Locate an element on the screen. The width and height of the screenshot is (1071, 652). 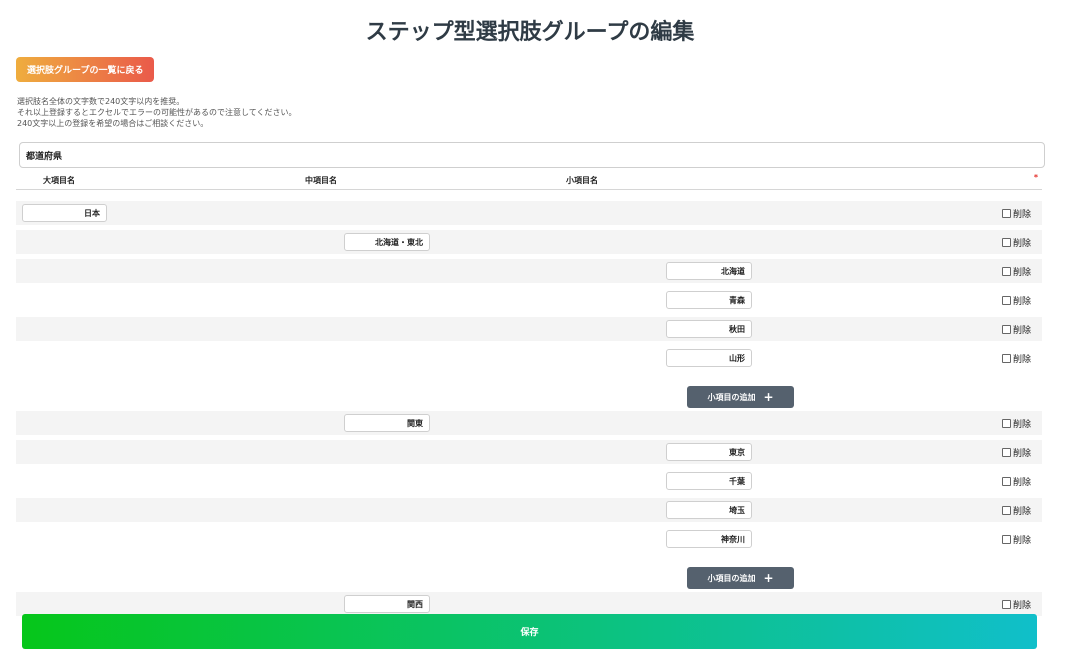
page-title: ステップ型選択肢グループの編集 is located at coordinates (530, 32).